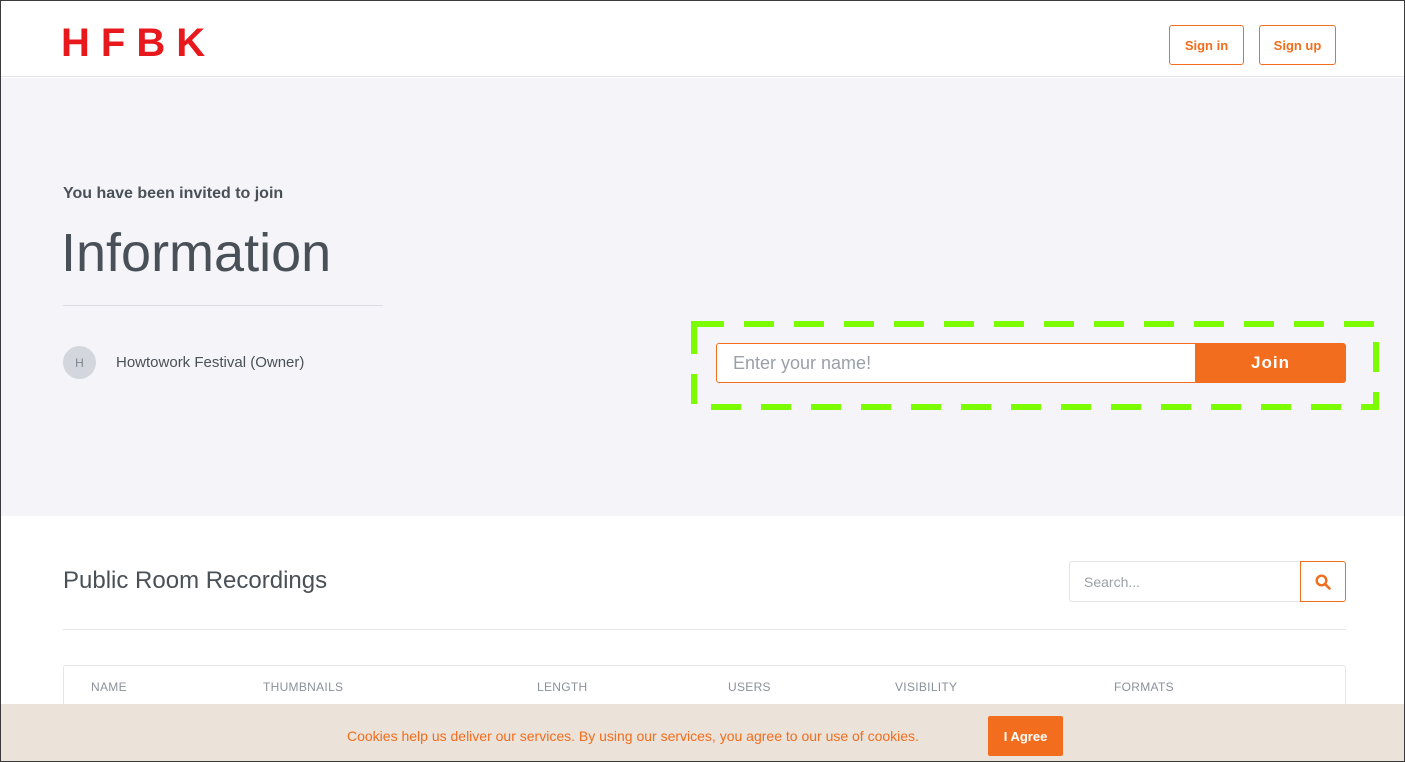 Image resolution: width=1405 pixels, height=762 pixels. What do you see at coordinates (196, 253) in the screenshot?
I see `room-title: Information` at bounding box center [196, 253].